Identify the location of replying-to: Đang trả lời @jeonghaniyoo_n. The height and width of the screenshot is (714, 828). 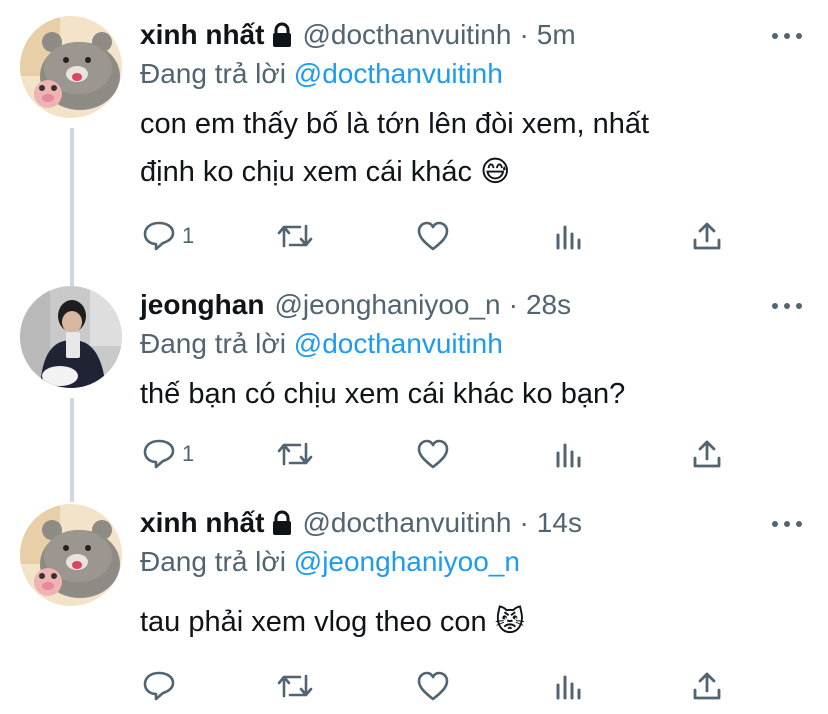
(330, 562).